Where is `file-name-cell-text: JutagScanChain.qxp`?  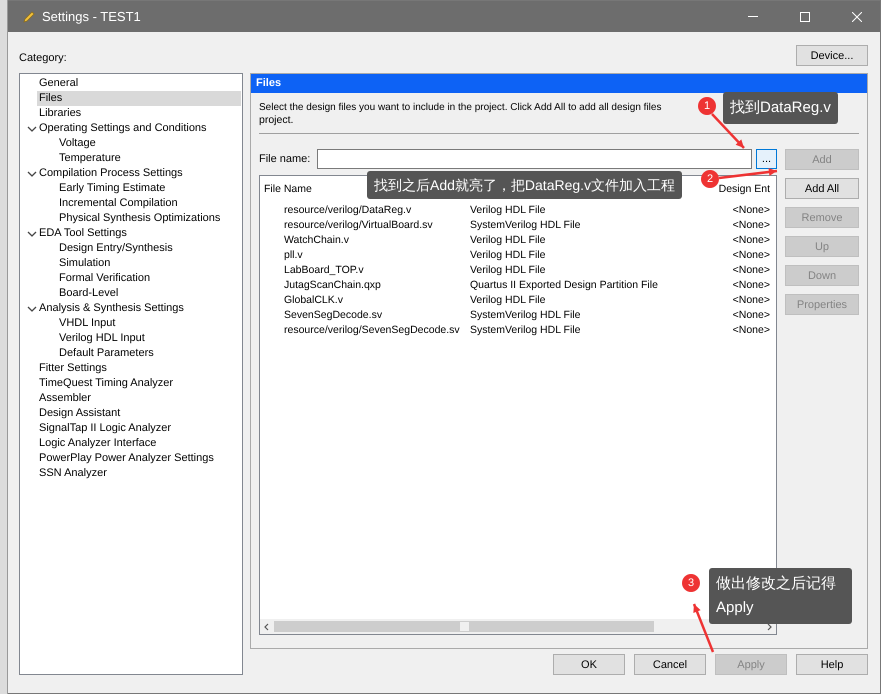
file-name-cell-text: JutagScanChain.qxp is located at coordinates (332, 284).